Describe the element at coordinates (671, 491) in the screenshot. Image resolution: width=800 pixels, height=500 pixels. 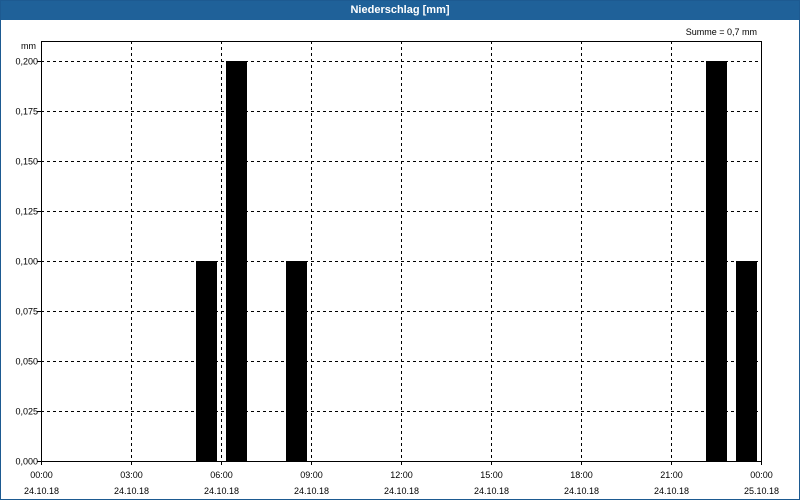
I see `x-tick-date-7: 24.10.18` at that location.